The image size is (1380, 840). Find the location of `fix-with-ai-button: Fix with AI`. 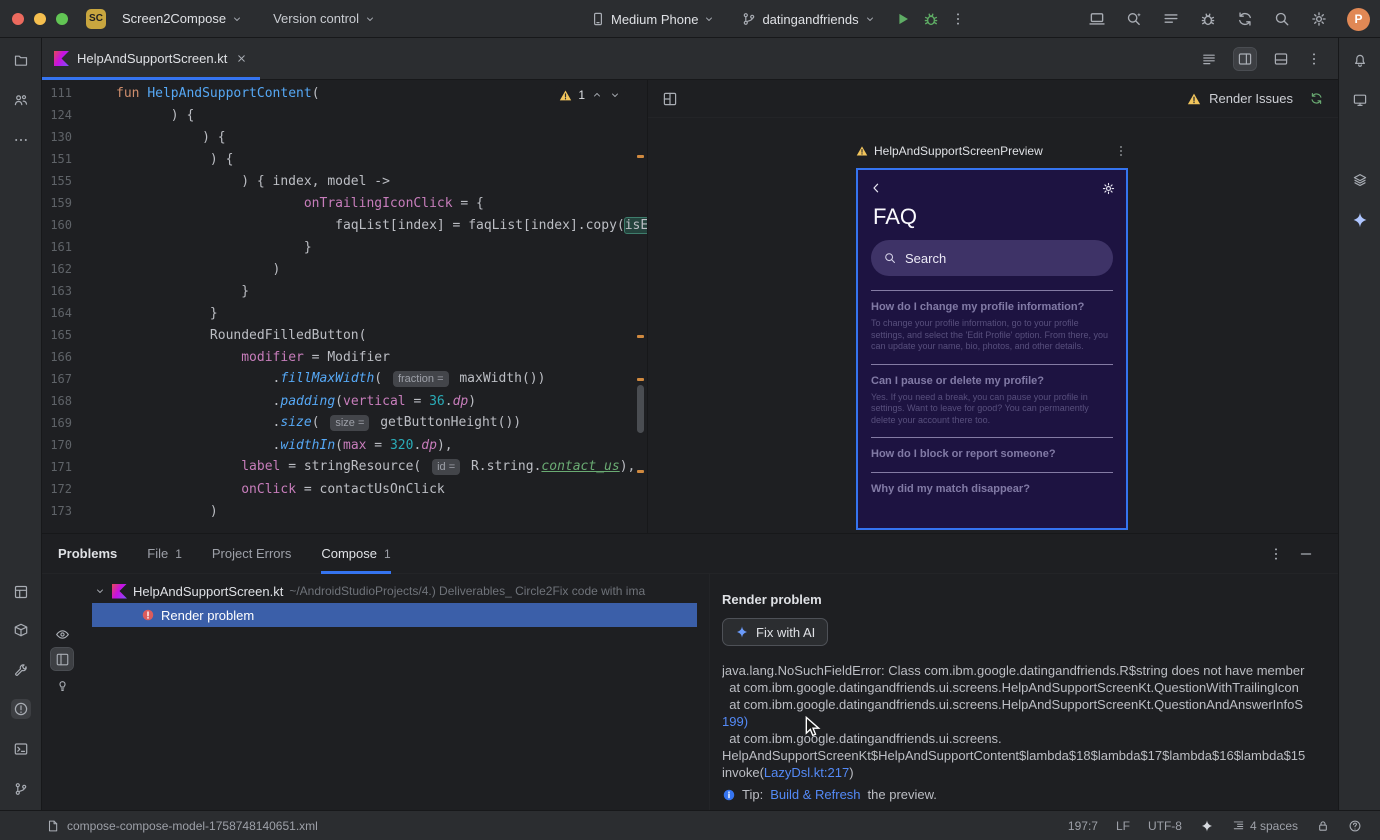

fix-with-ai-button: Fix with AI is located at coordinates (775, 632).